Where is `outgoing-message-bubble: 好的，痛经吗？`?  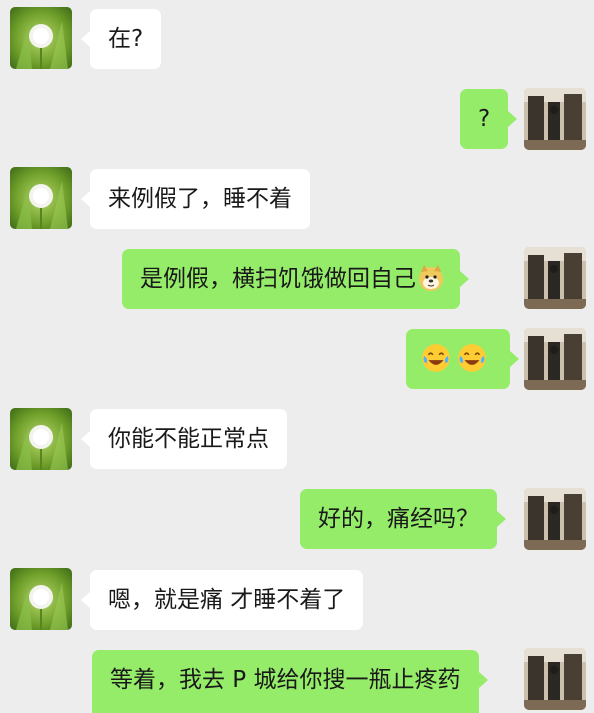
outgoing-message-bubble: 好的，痛经吗？ is located at coordinates (403, 519).